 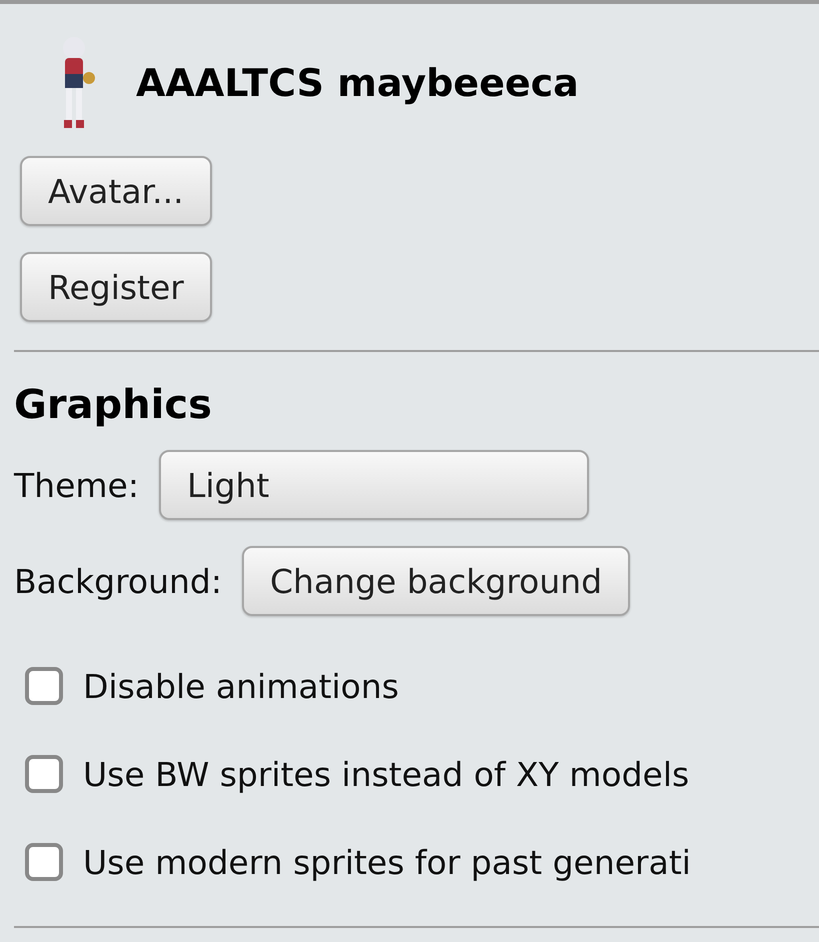 I want to click on theme-dropdown: Light, so click(x=373, y=485).